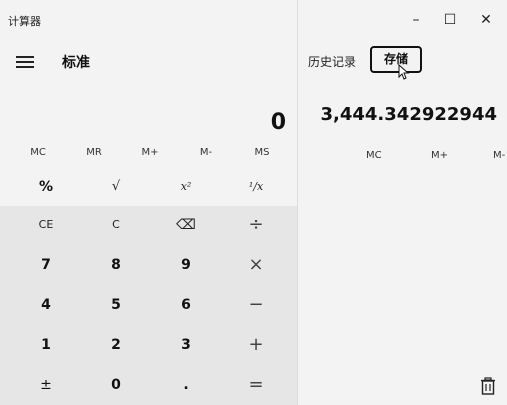  Describe the element at coordinates (186, 385) in the screenshot. I see `decimal-button: .` at that location.